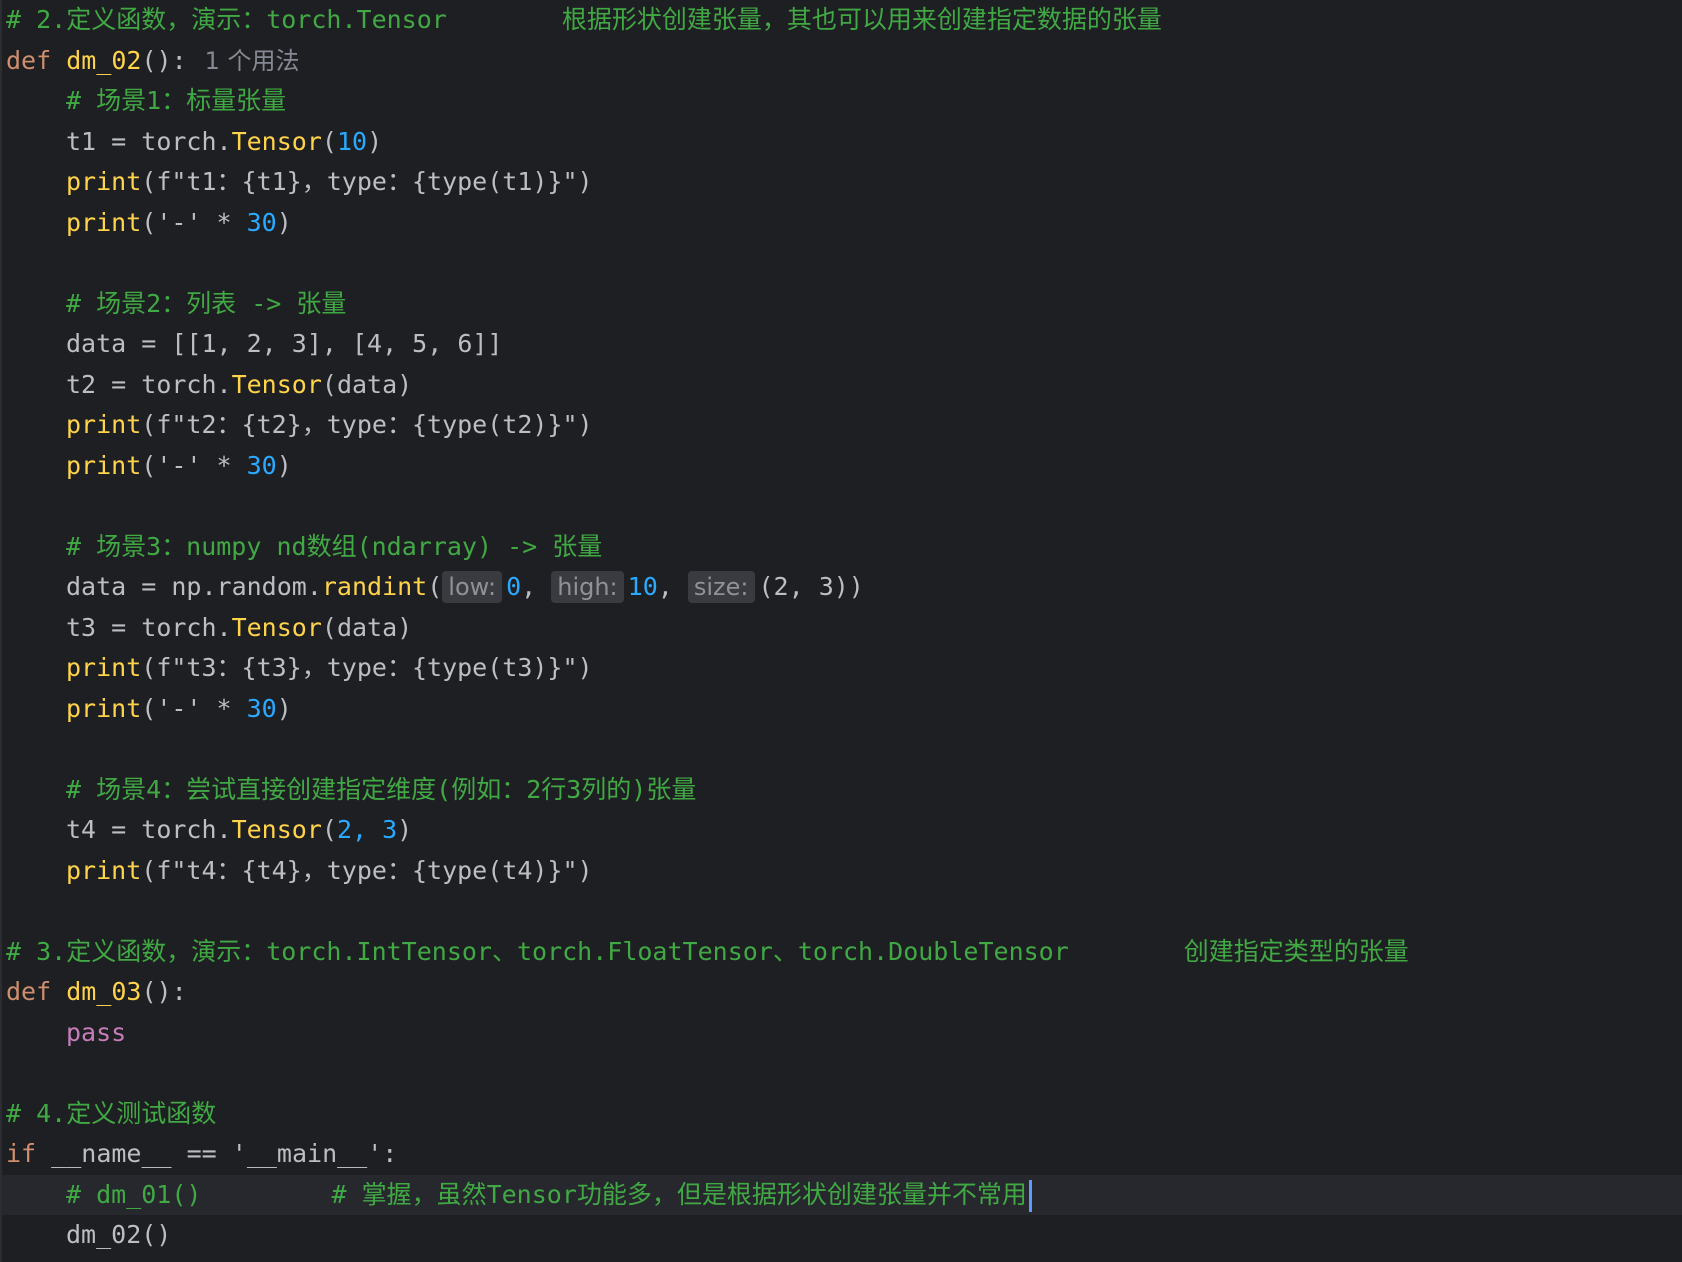 This screenshot has width=1682, height=1262. Describe the element at coordinates (96, 1032) in the screenshot. I see `keyword-pass: pass` at that location.